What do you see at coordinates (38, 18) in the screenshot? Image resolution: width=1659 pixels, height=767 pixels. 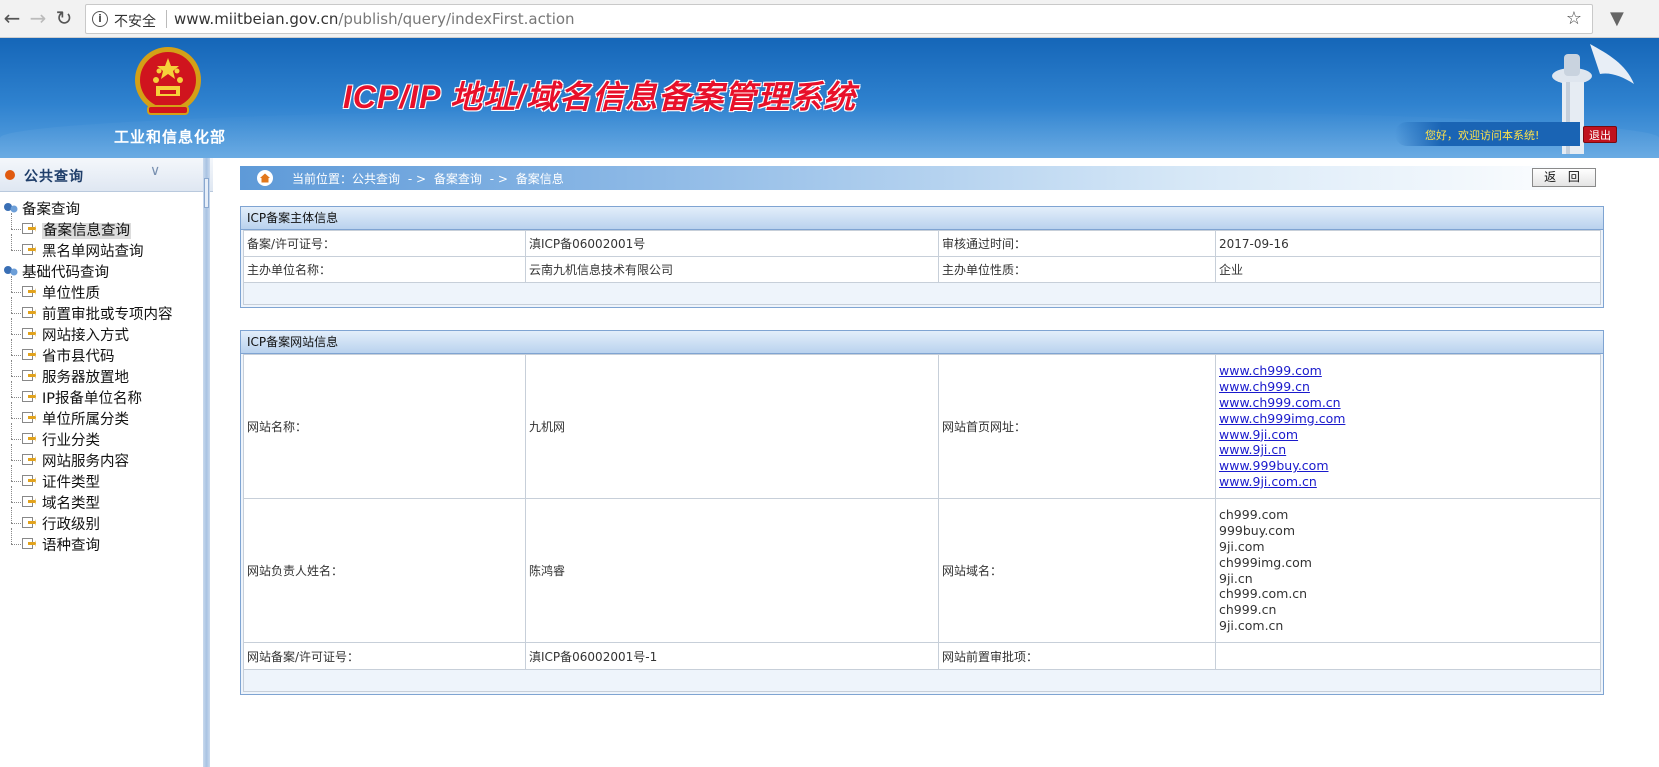 I see `forward-arrow-icon: →` at bounding box center [38, 18].